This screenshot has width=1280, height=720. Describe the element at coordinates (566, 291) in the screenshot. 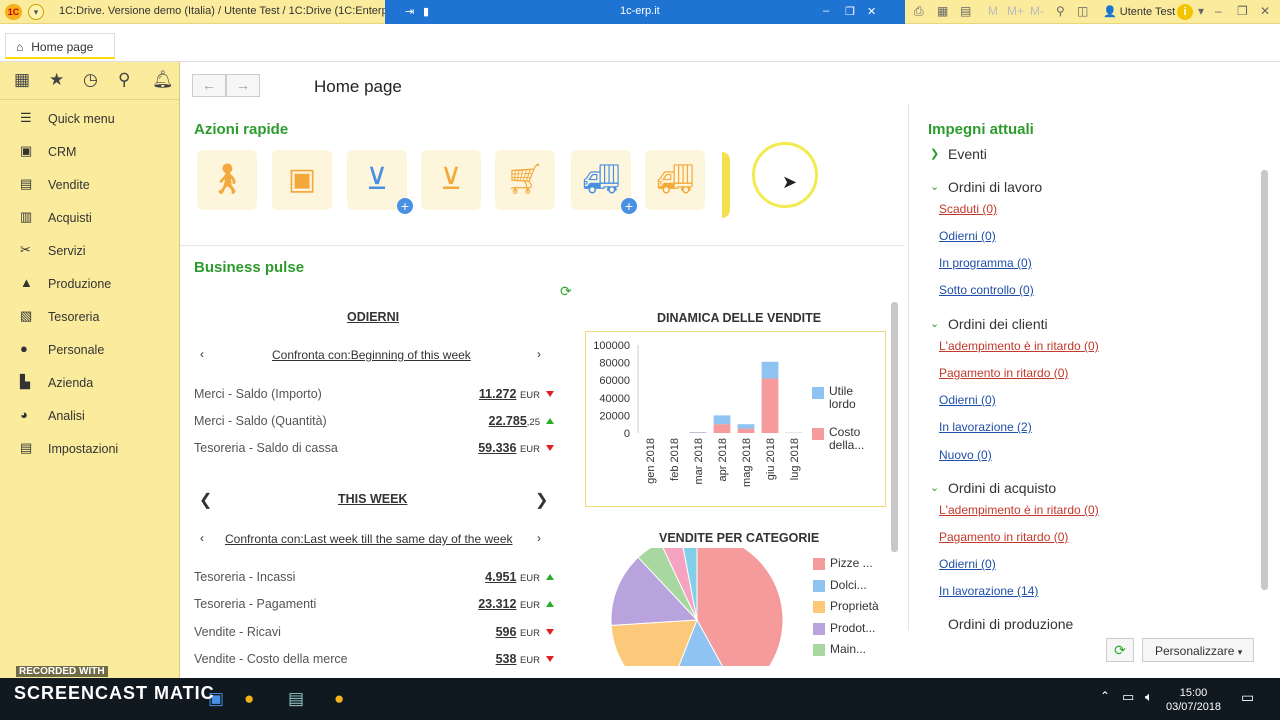

I see `refresh-icon: ⟳` at that location.